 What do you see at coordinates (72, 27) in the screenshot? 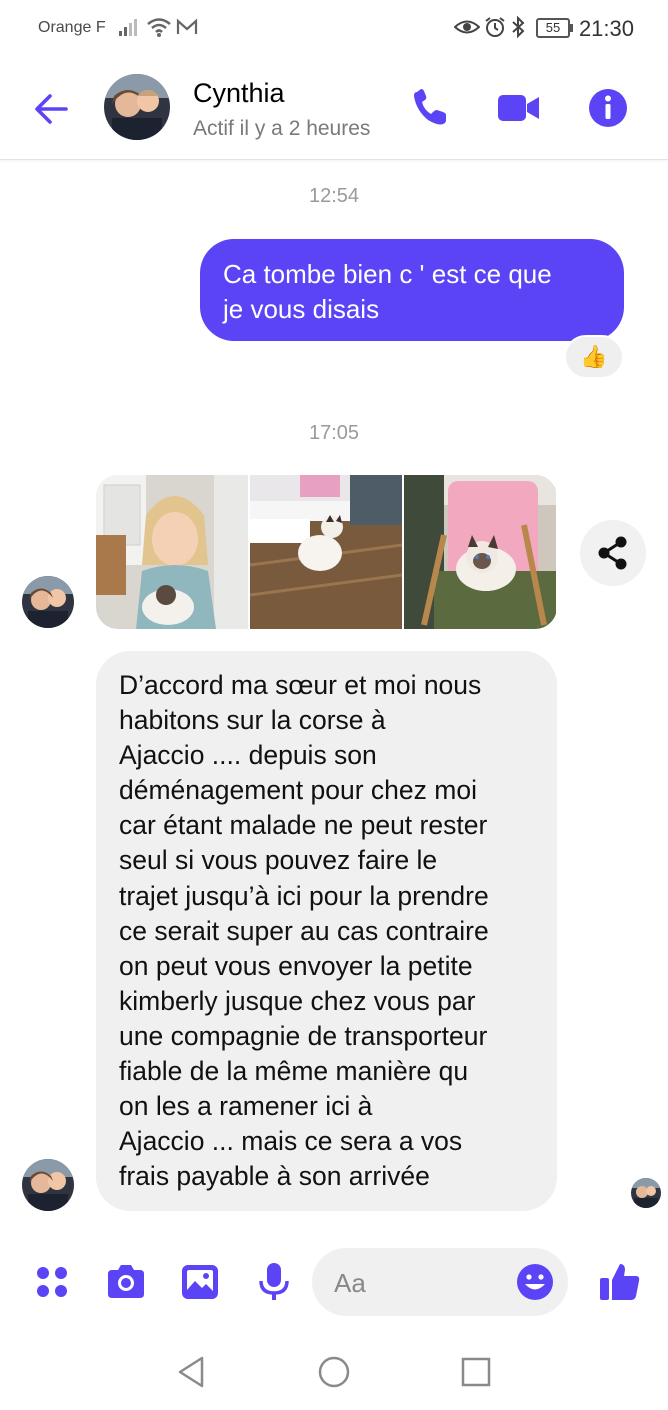
I see `carrier-label: Orange F` at bounding box center [72, 27].